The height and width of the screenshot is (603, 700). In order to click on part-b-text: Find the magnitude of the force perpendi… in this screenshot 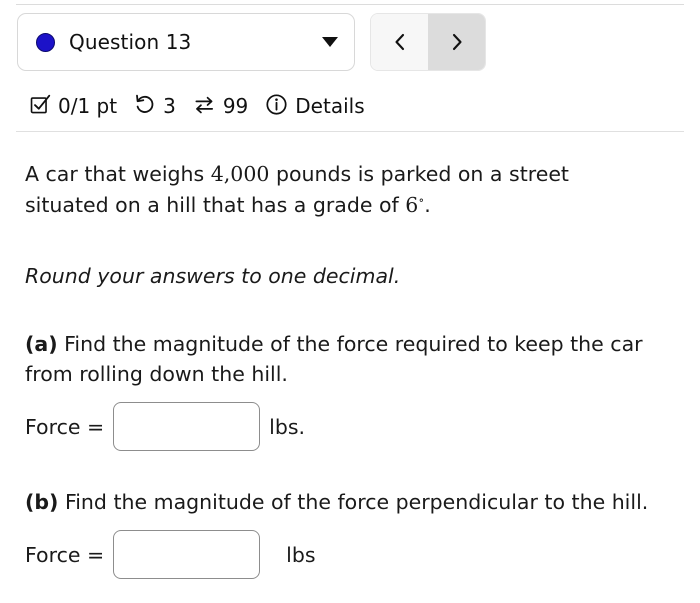, I will do `click(353, 502)`.